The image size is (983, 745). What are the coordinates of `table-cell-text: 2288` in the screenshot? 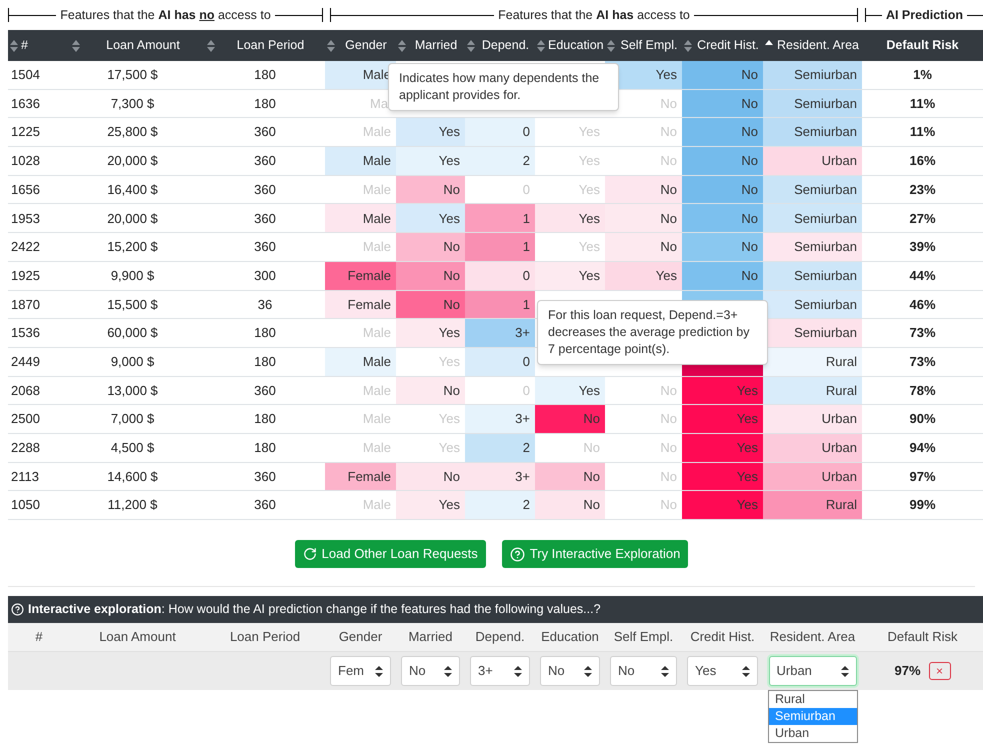 It's located at (25, 448).